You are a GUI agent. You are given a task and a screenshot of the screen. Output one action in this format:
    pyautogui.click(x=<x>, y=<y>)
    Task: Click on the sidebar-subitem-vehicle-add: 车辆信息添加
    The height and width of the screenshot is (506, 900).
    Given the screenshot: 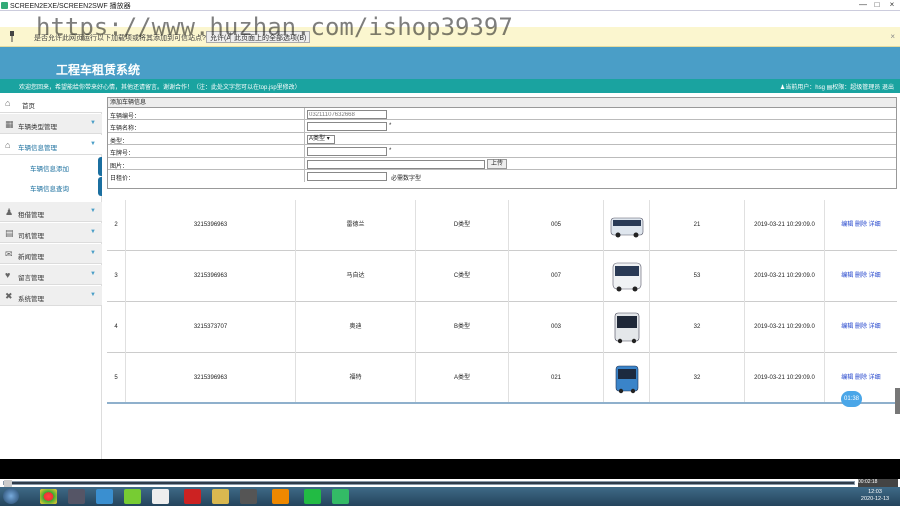 What is the action you would take?
    pyautogui.click(x=51, y=166)
    